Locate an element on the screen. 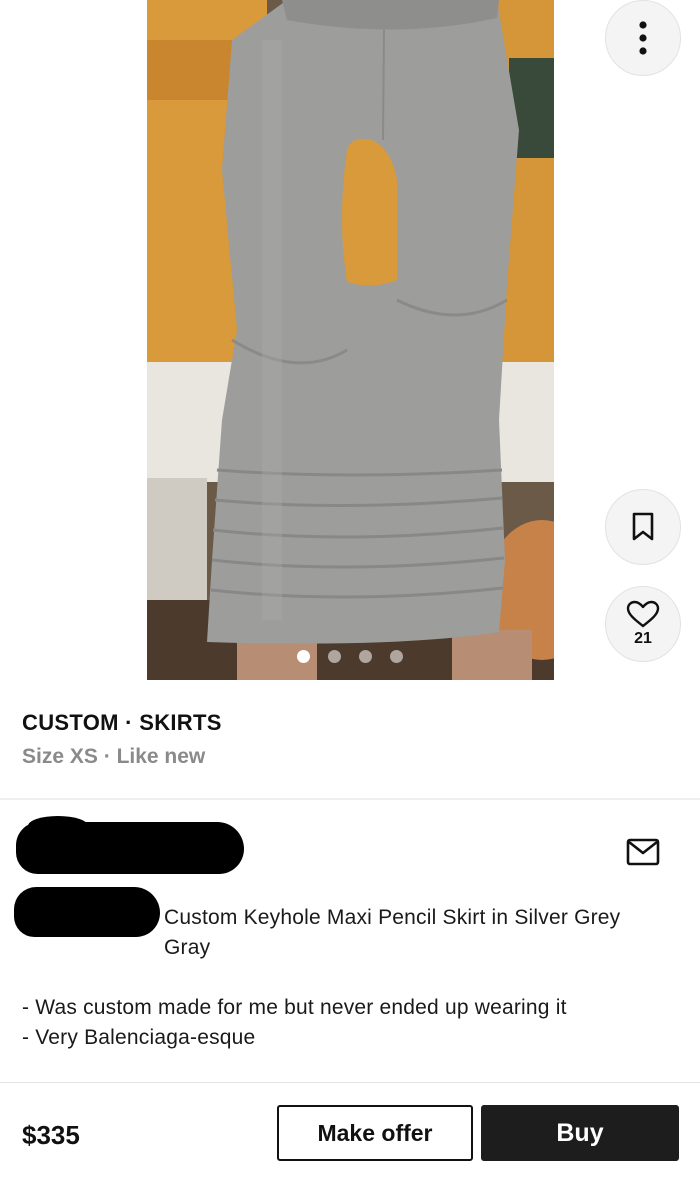 This screenshot has width=700, height=1177. heart-icon is located at coordinates (643, 614).